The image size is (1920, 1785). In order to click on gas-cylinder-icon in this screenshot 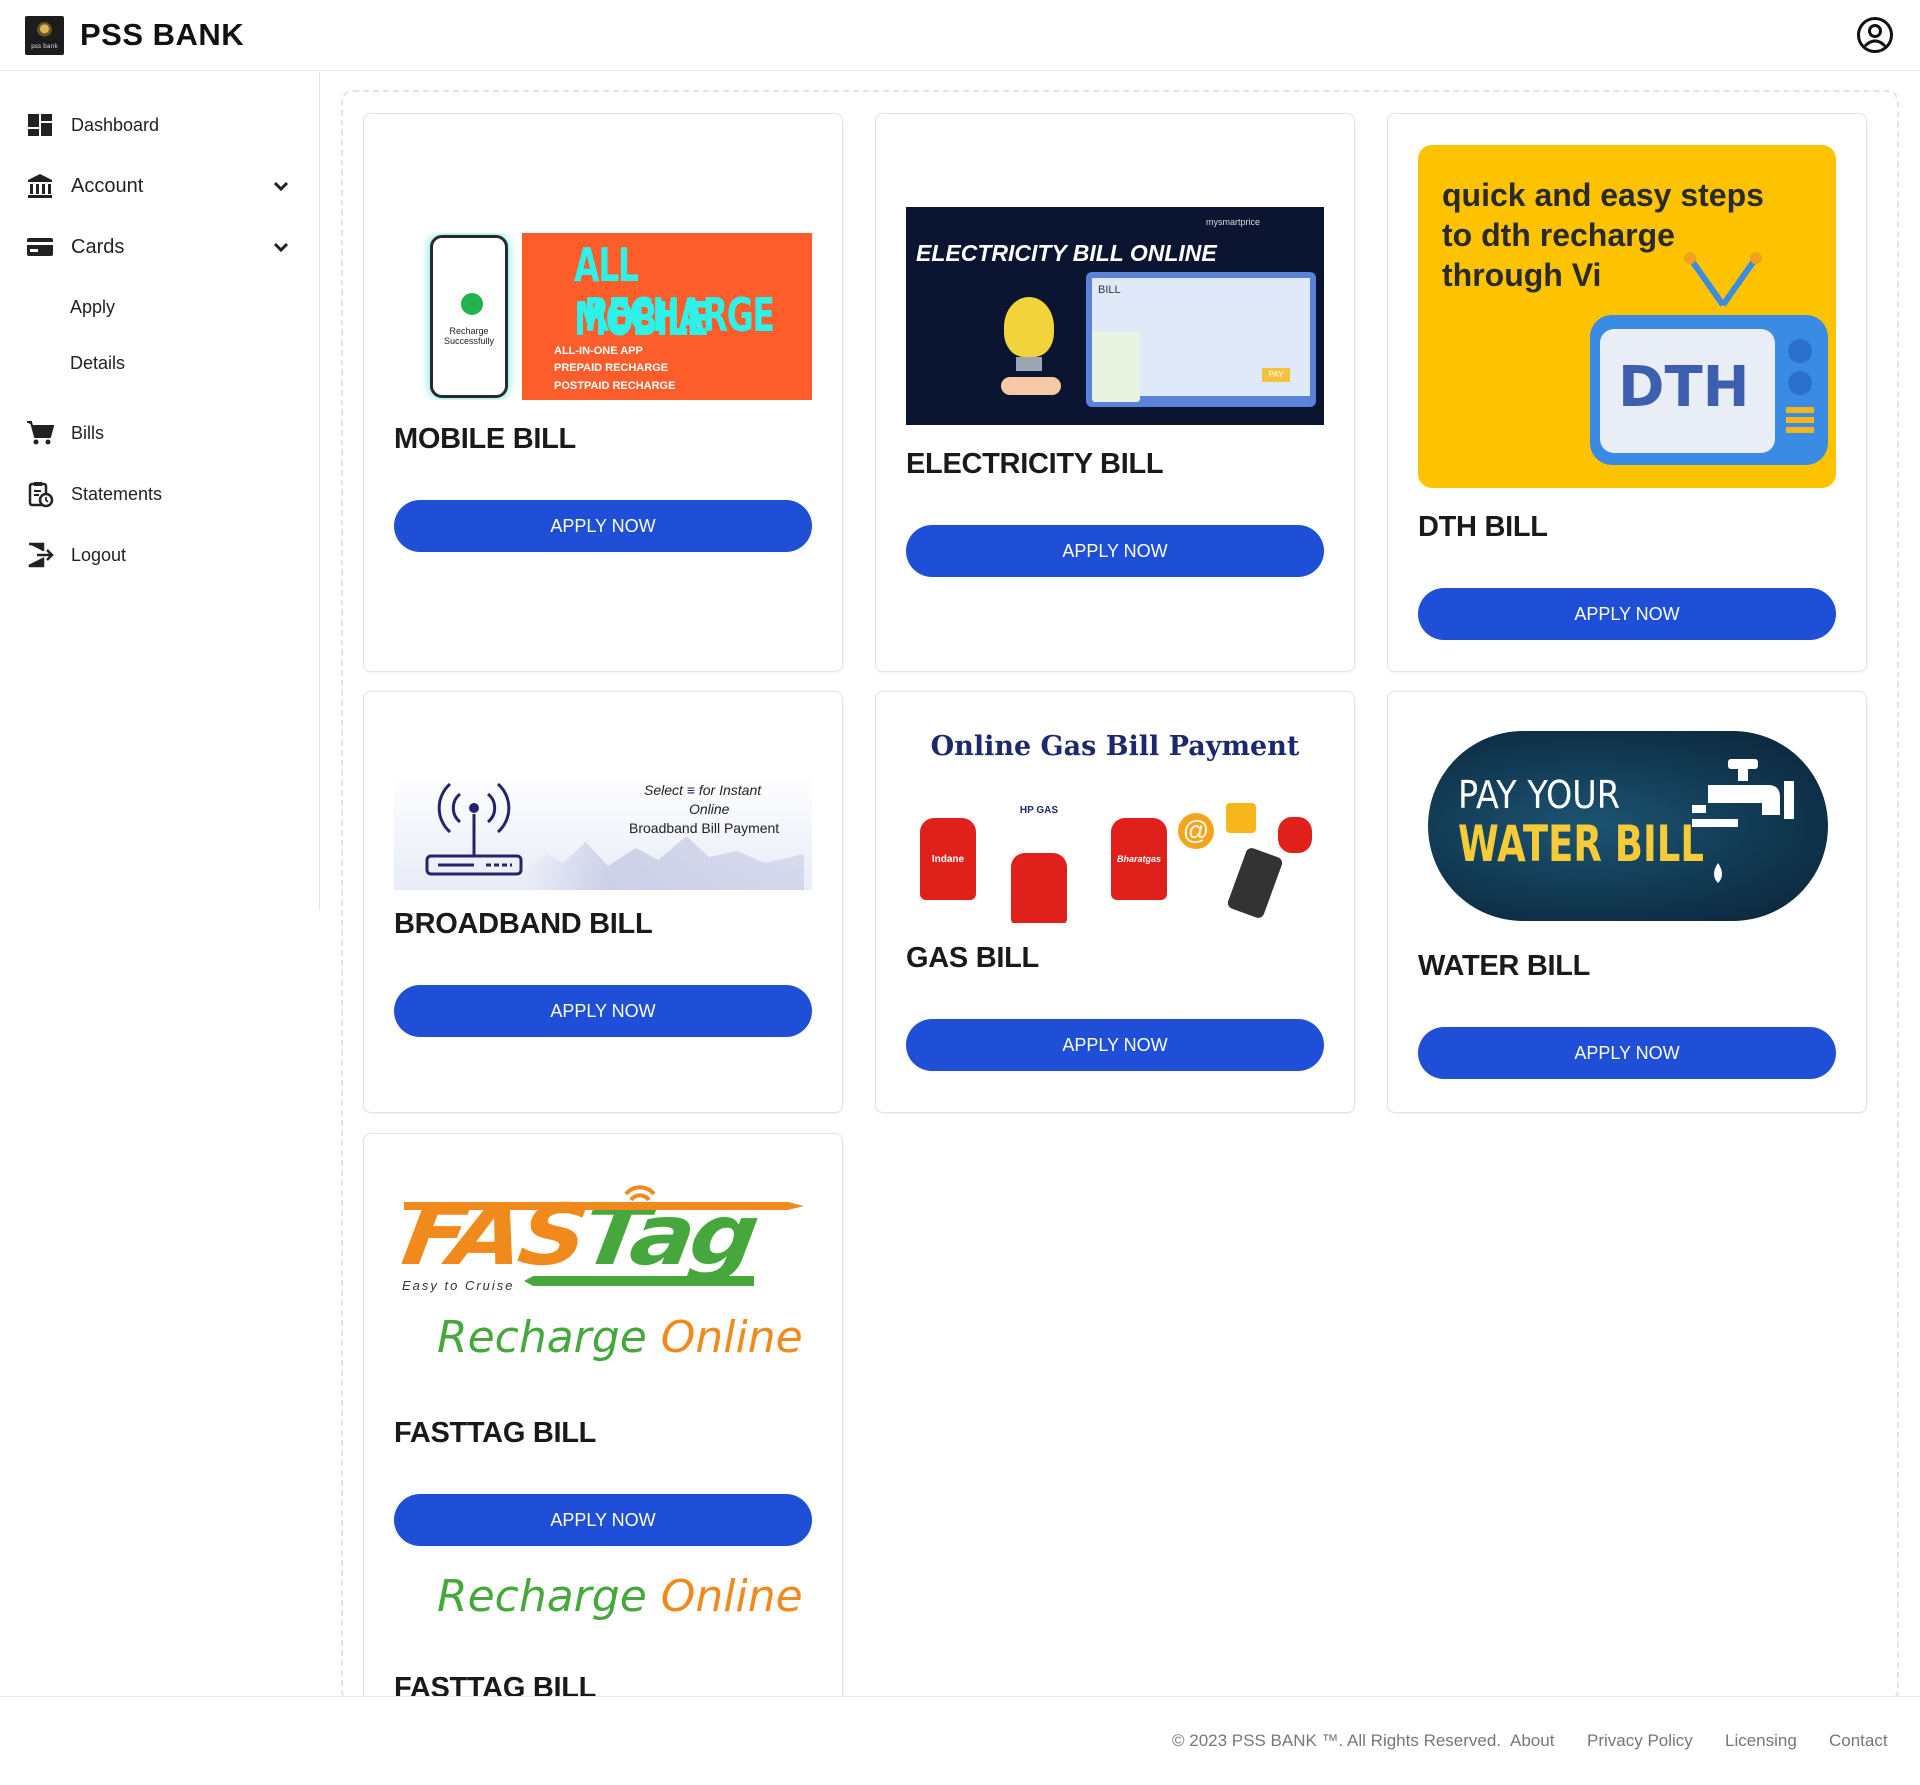, I will do `click(1039, 888)`.